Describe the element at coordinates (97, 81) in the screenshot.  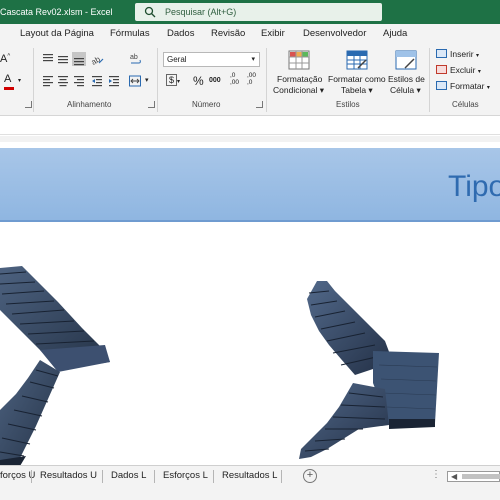
I see `decrease-indent-icon` at that location.